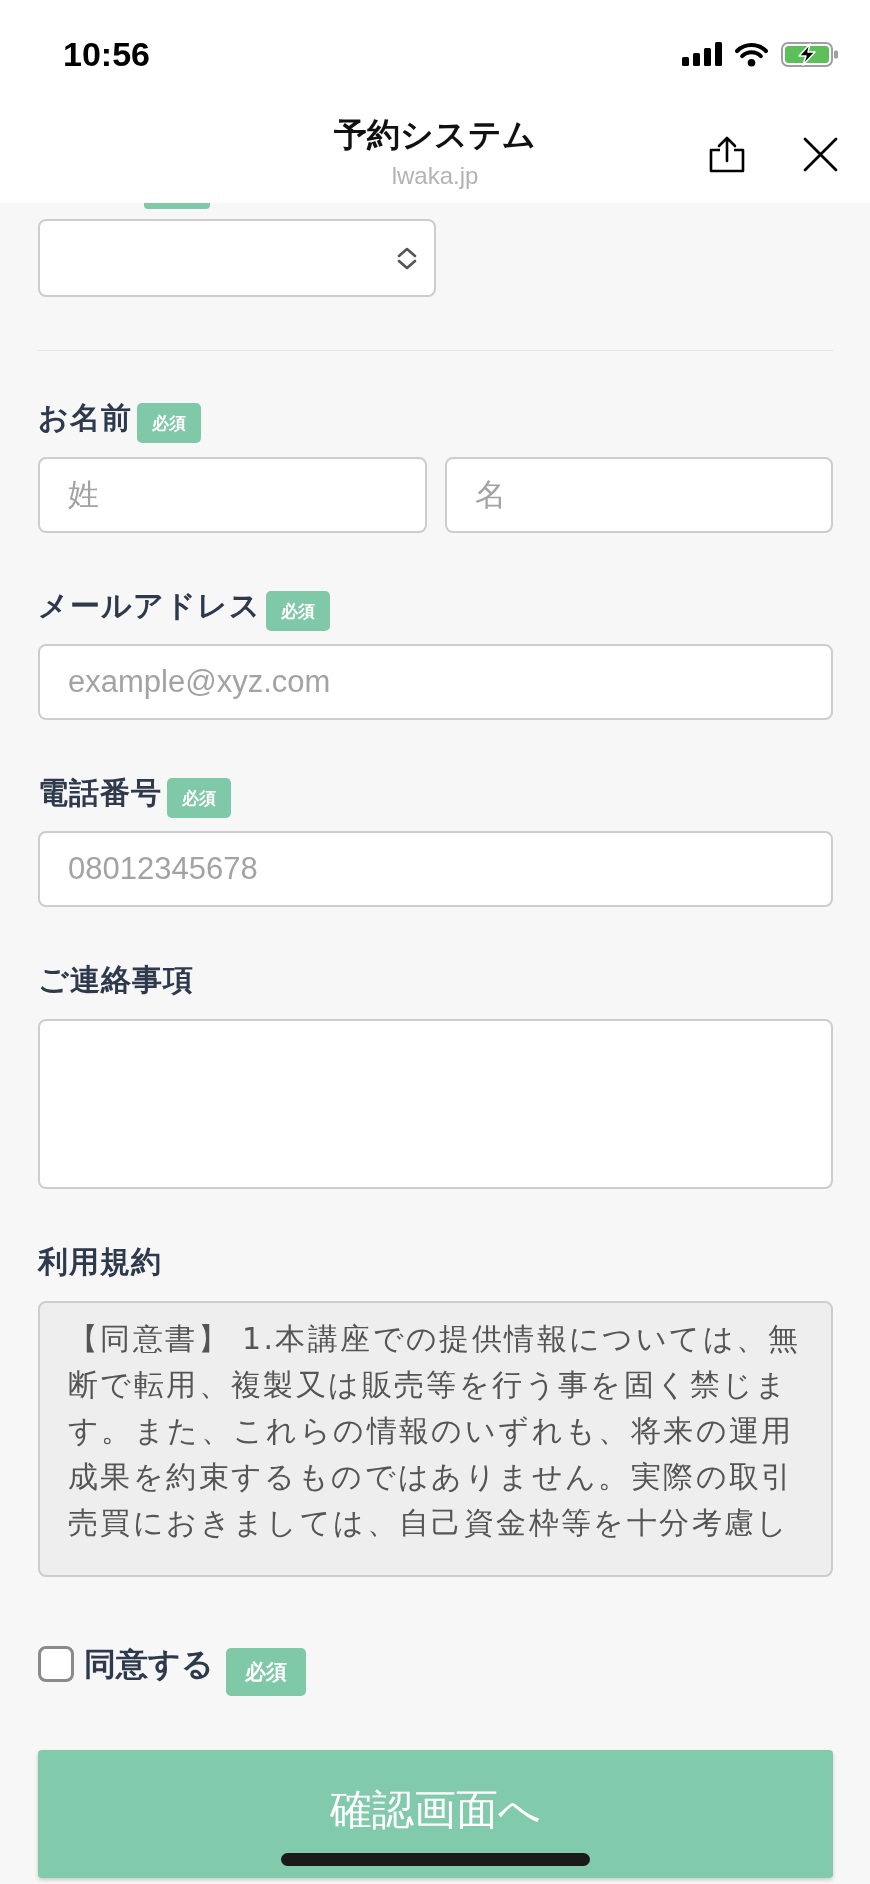 The width and height of the screenshot is (870, 1884). Describe the element at coordinates (407, 258) in the screenshot. I see `chevron-up-down-icon` at that location.